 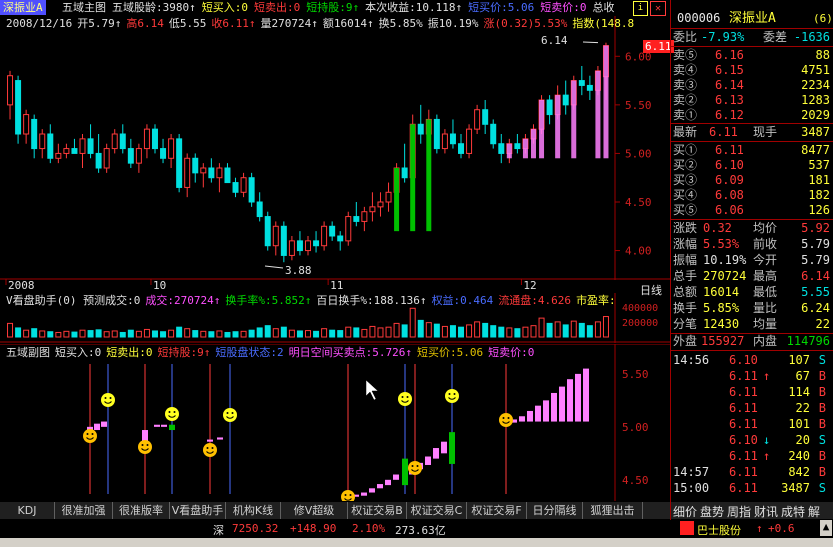 What do you see at coordinates (84, 510) in the screenshot?
I see `tab-1: 很准加强` at bounding box center [84, 510].